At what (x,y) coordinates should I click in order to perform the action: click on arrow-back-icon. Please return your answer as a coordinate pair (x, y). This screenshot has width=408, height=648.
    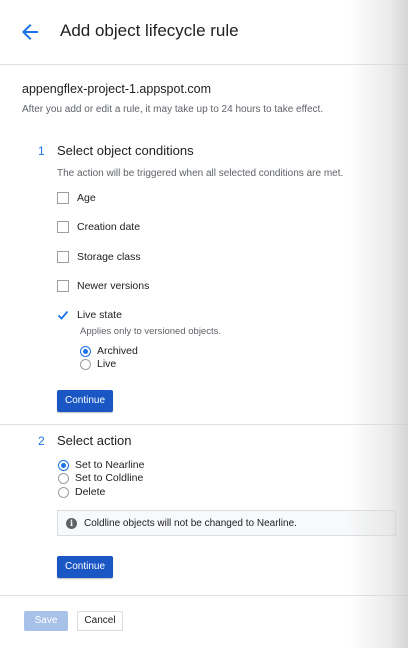
    Looking at the image, I should click on (30, 32).